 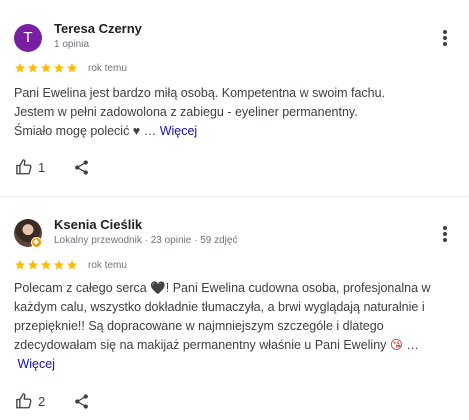 I want to click on reviewer-name: Teresa Czerny, so click(x=98, y=28).